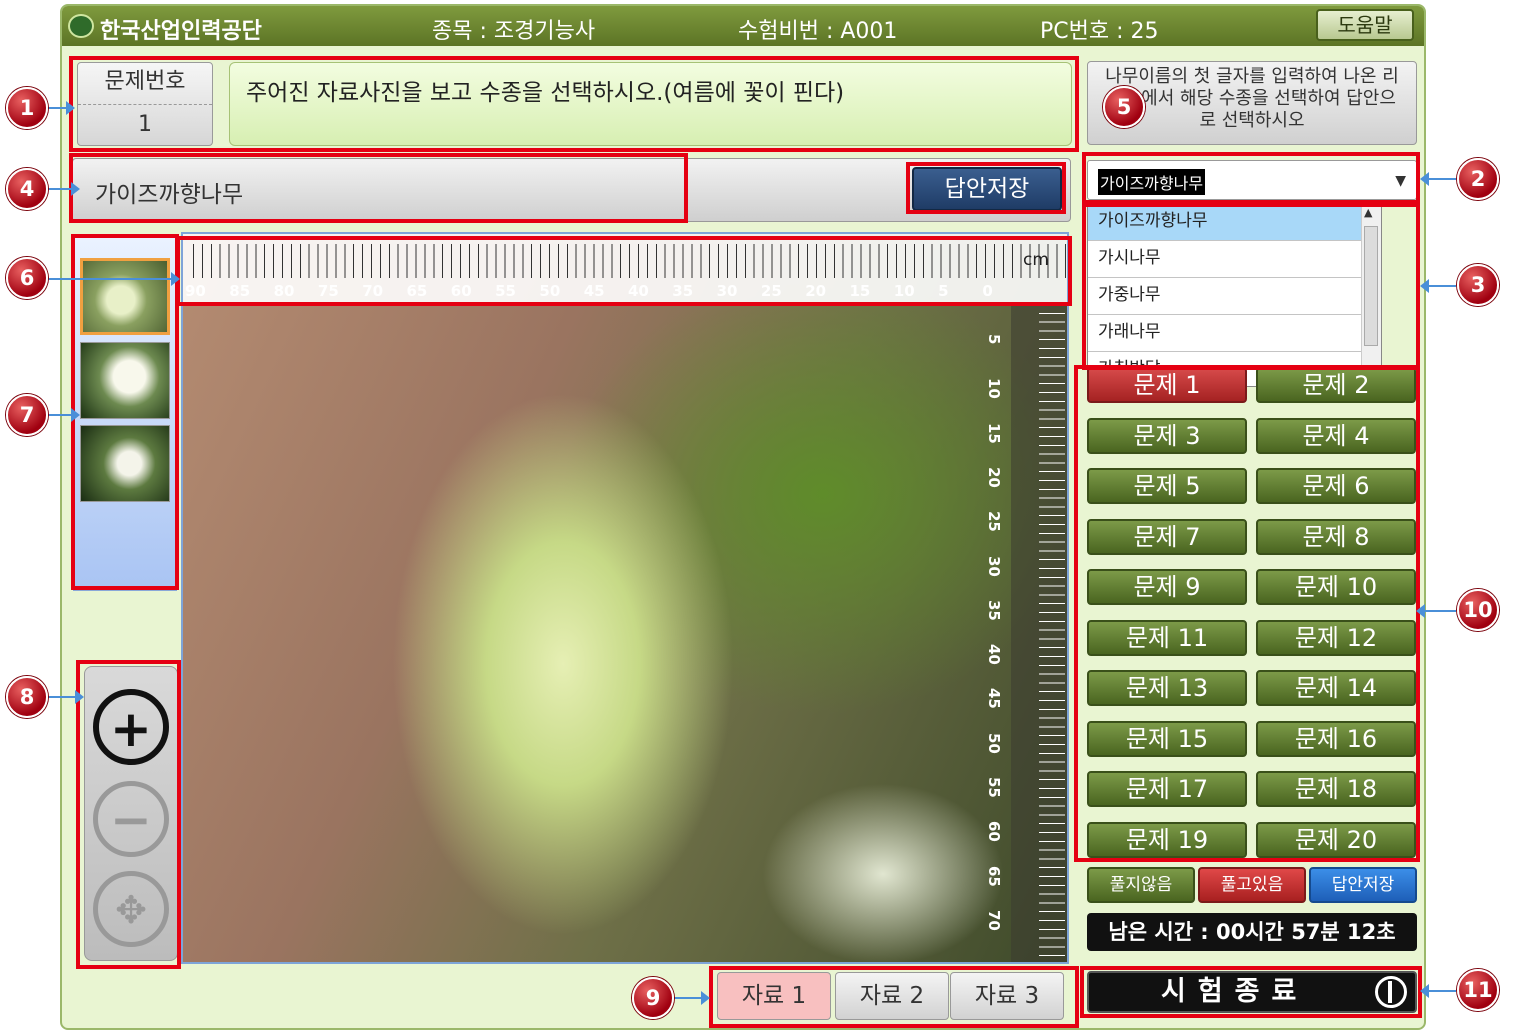 This screenshot has width=1517, height=1034. What do you see at coordinates (27, 697) in the screenshot?
I see `callout-badge: 8` at bounding box center [27, 697].